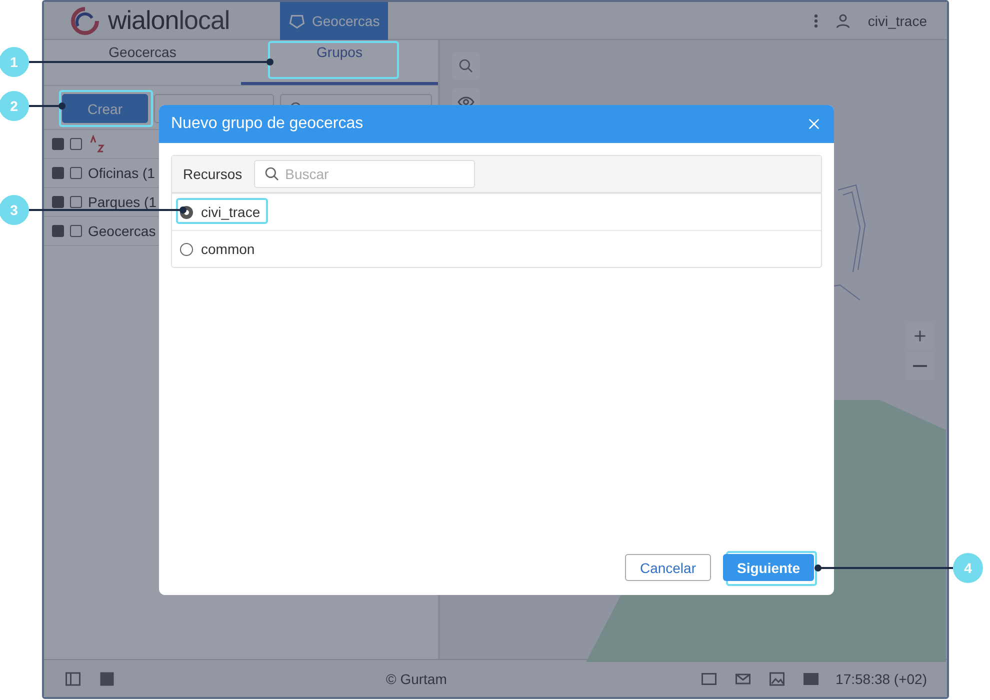 The height and width of the screenshot is (700, 990). I want to click on callout-number: 3, so click(14, 210).